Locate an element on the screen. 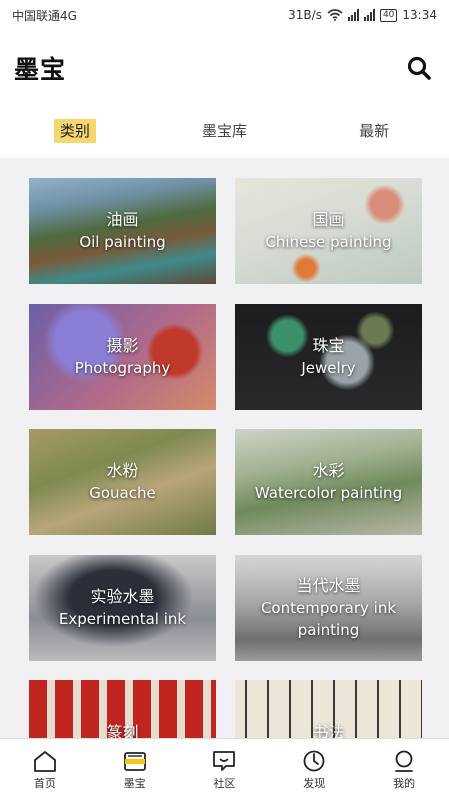 The image size is (449, 800). tab-categories: 类别 is located at coordinates (75, 130).